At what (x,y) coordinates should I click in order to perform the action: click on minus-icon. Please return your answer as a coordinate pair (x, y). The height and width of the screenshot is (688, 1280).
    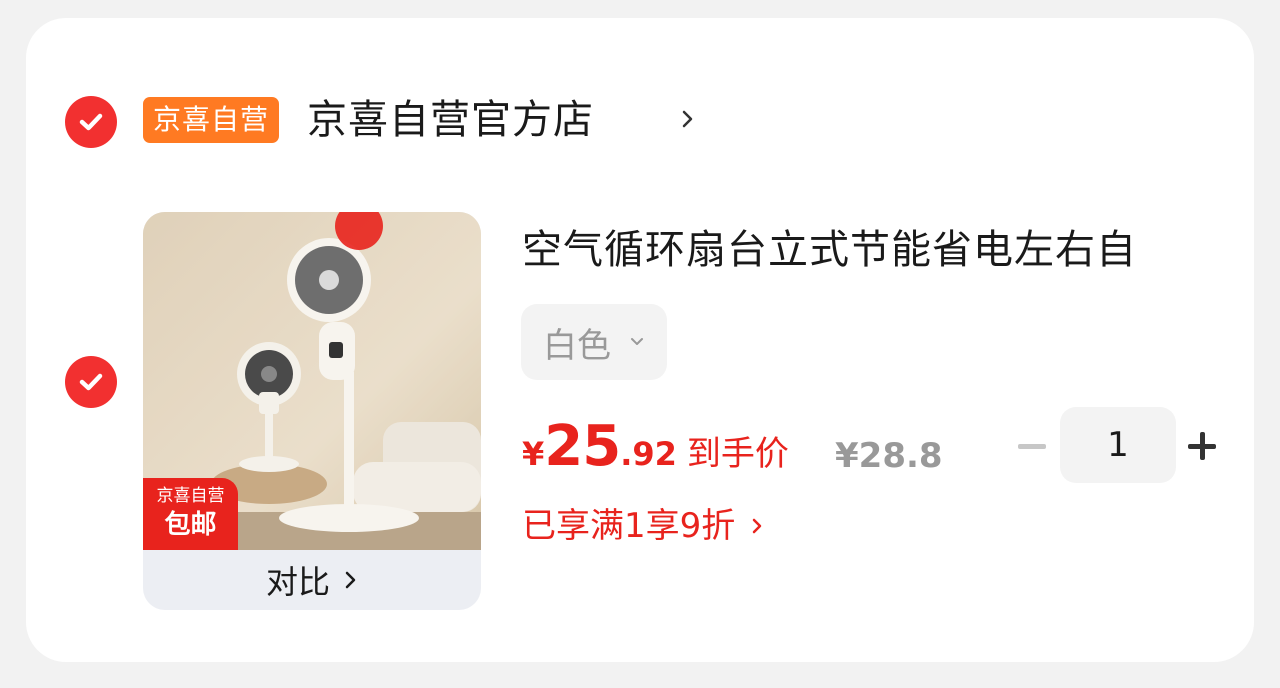
    Looking at the image, I should click on (1032, 446).